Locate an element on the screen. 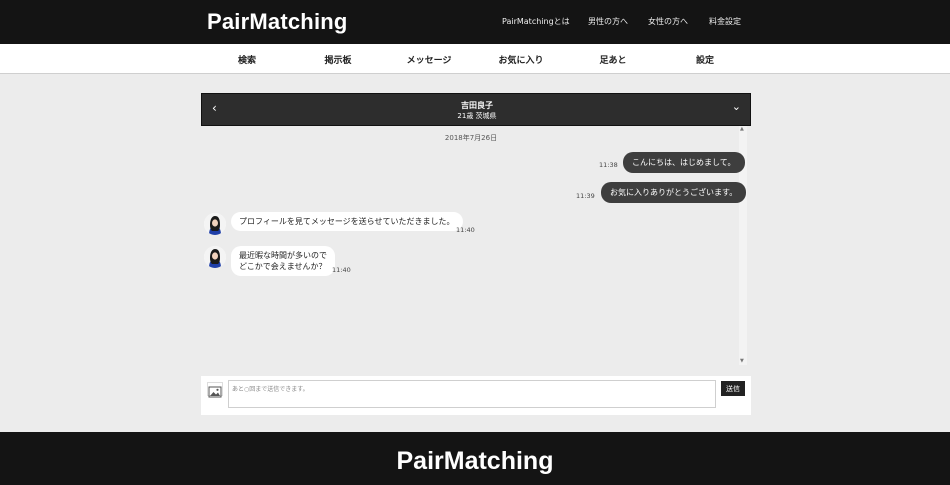 This screenshot has width=950, height=485. message-input is located at coordinates (472, 394).